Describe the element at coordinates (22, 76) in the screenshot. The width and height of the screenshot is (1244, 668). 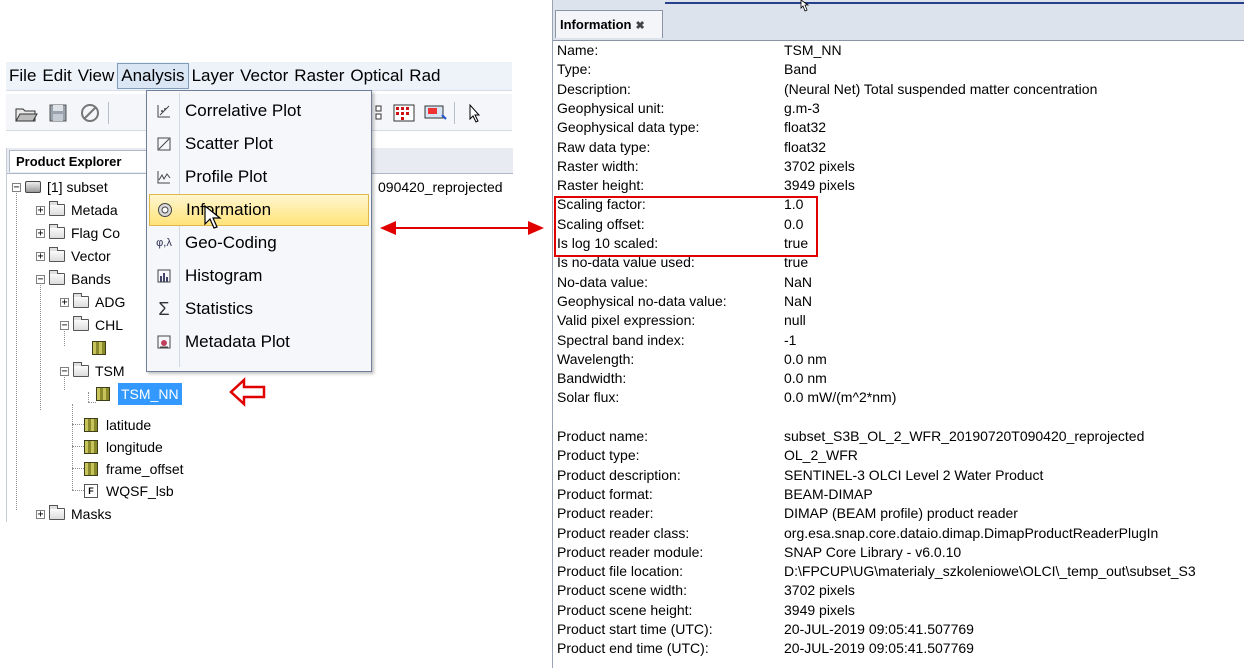
I see `menu-file: File` at that location.